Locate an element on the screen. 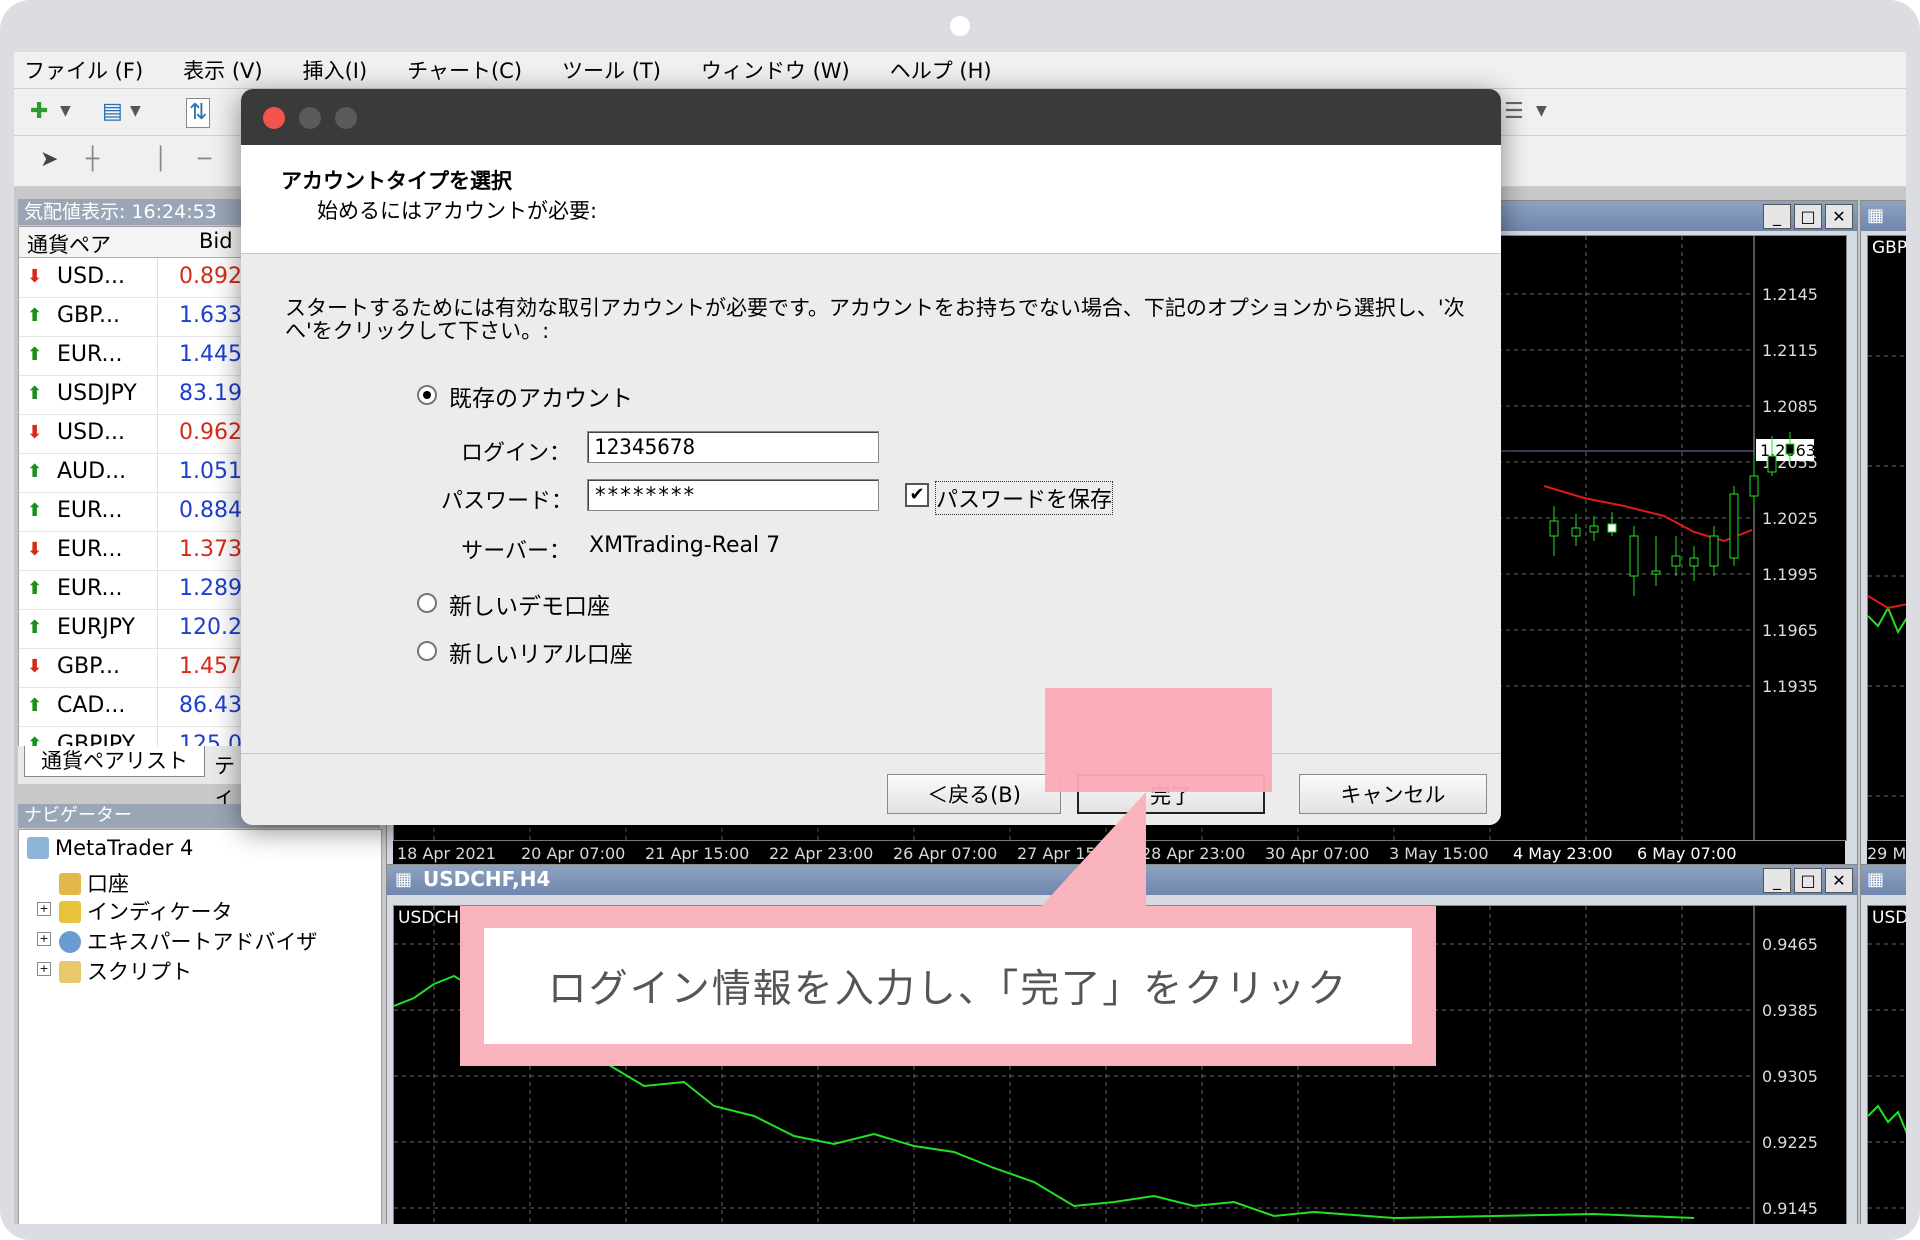  menu-insert: 挿入(I) is located at coordinates (335, 70).